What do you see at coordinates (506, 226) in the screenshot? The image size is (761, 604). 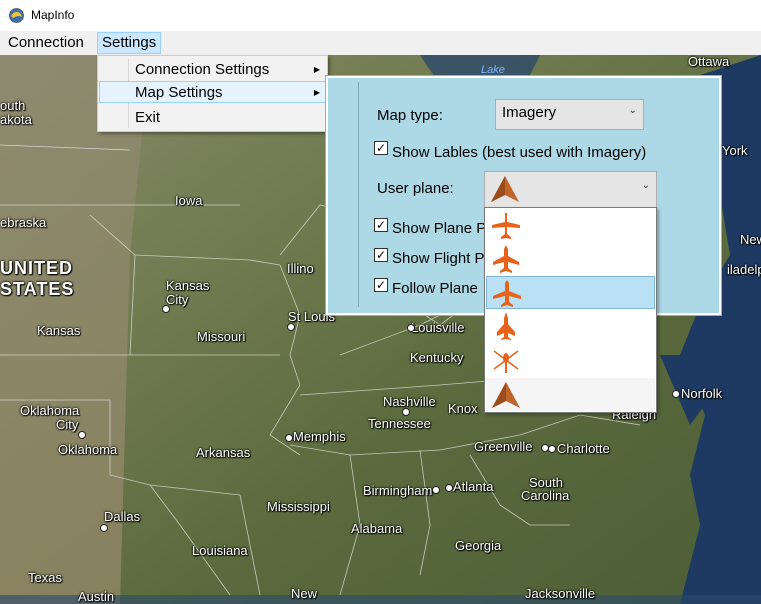 I see `plane-icon` at bounding box center [506, 226].